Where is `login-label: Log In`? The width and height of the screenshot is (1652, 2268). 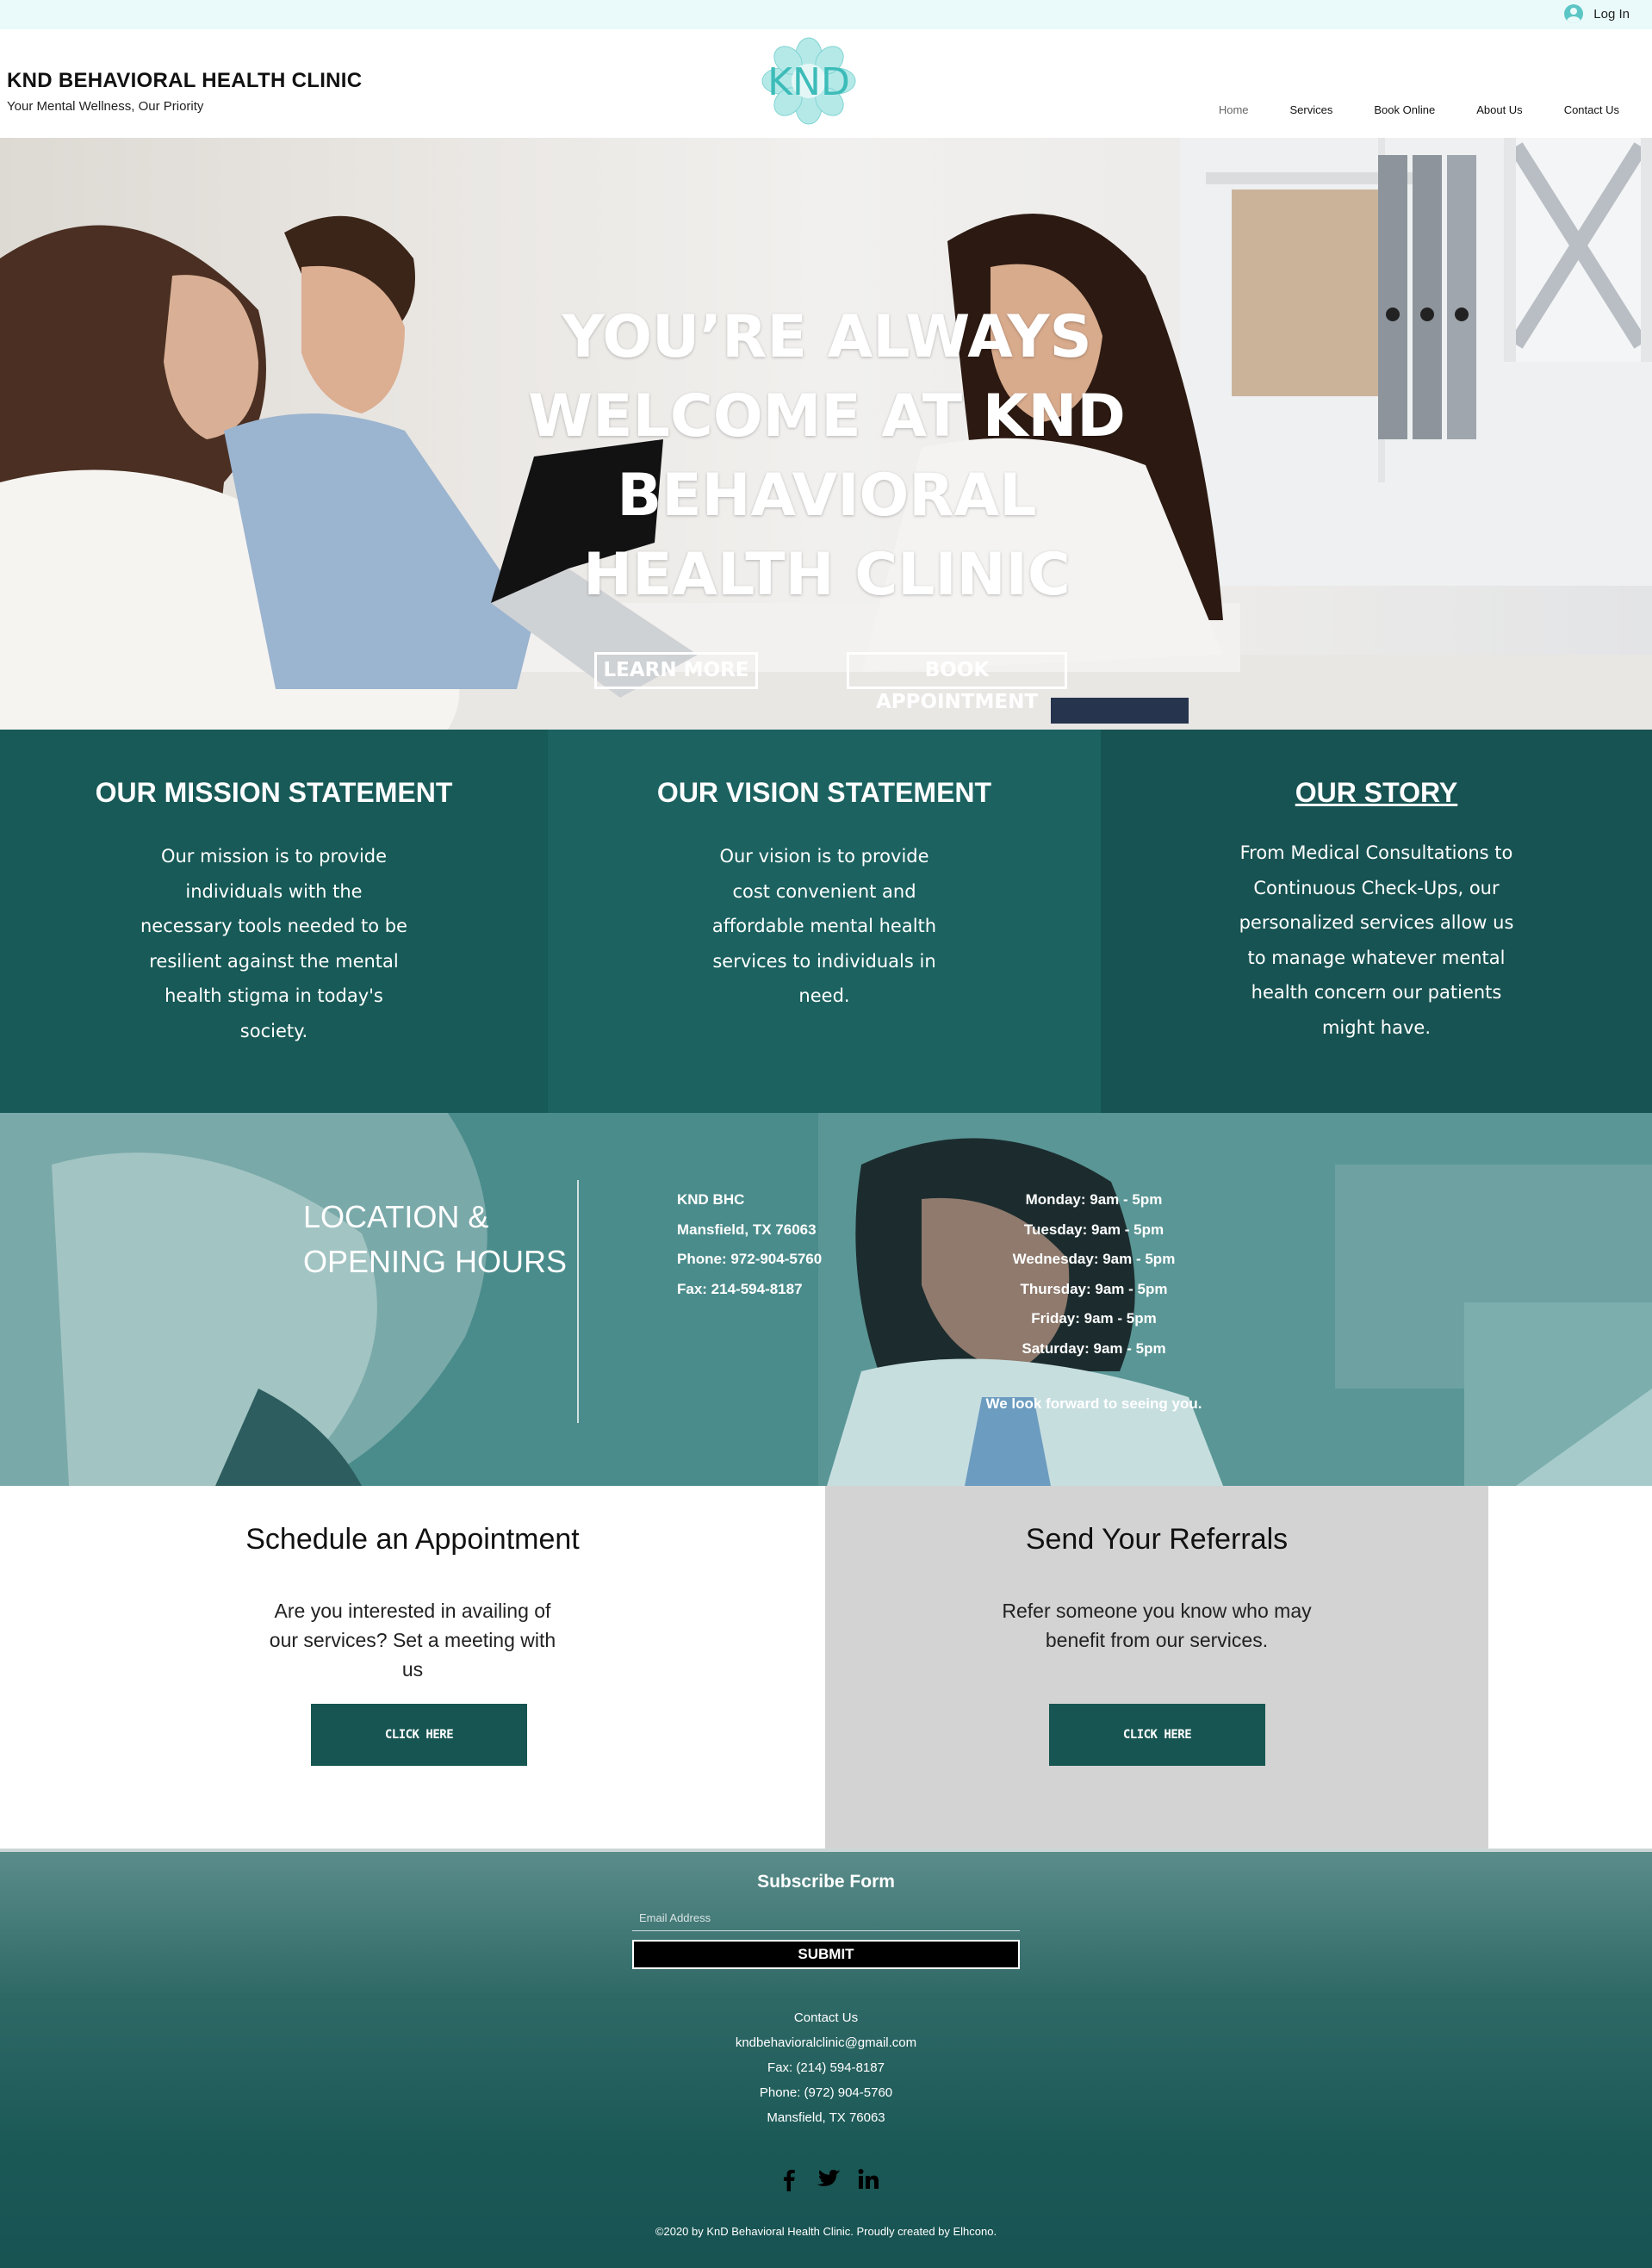 login-label: Log In is located at coordinates (1611, 14).